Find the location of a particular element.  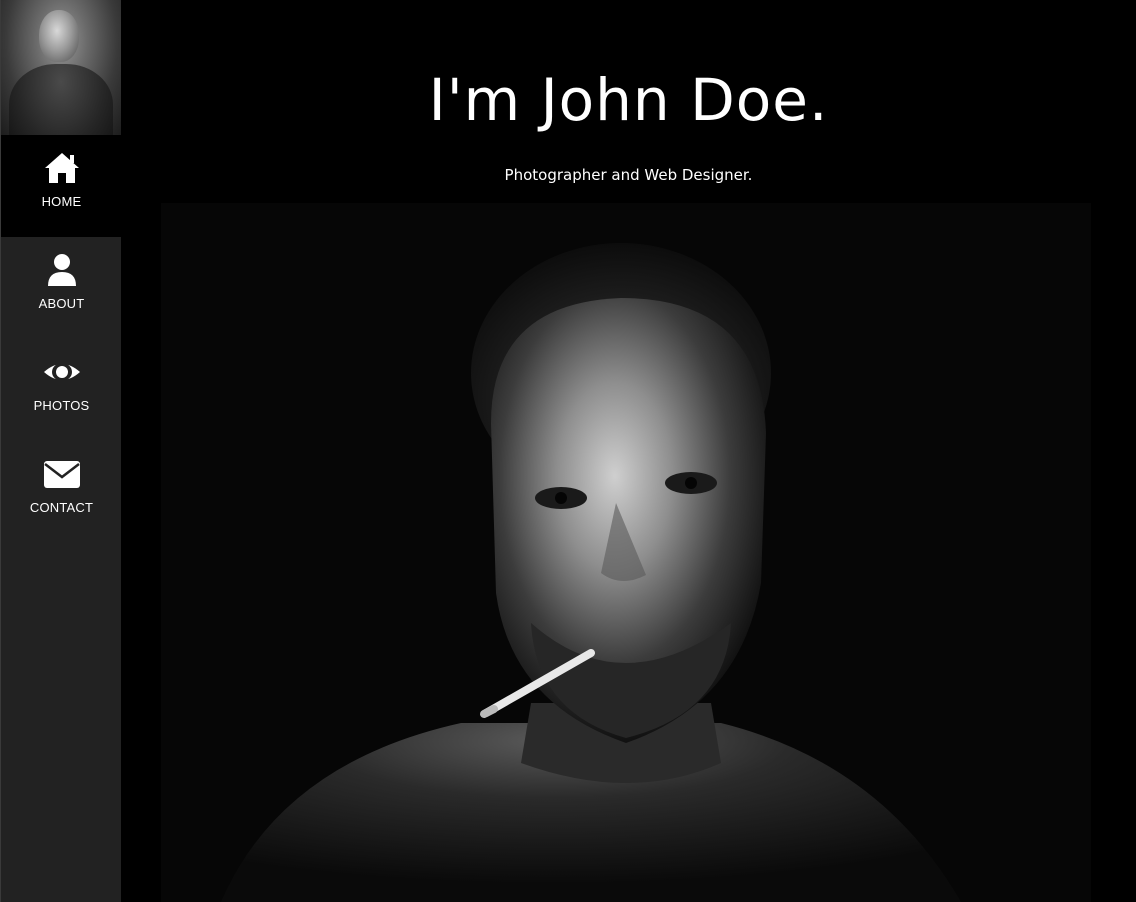

avatar is located at coordinates (61, 67).